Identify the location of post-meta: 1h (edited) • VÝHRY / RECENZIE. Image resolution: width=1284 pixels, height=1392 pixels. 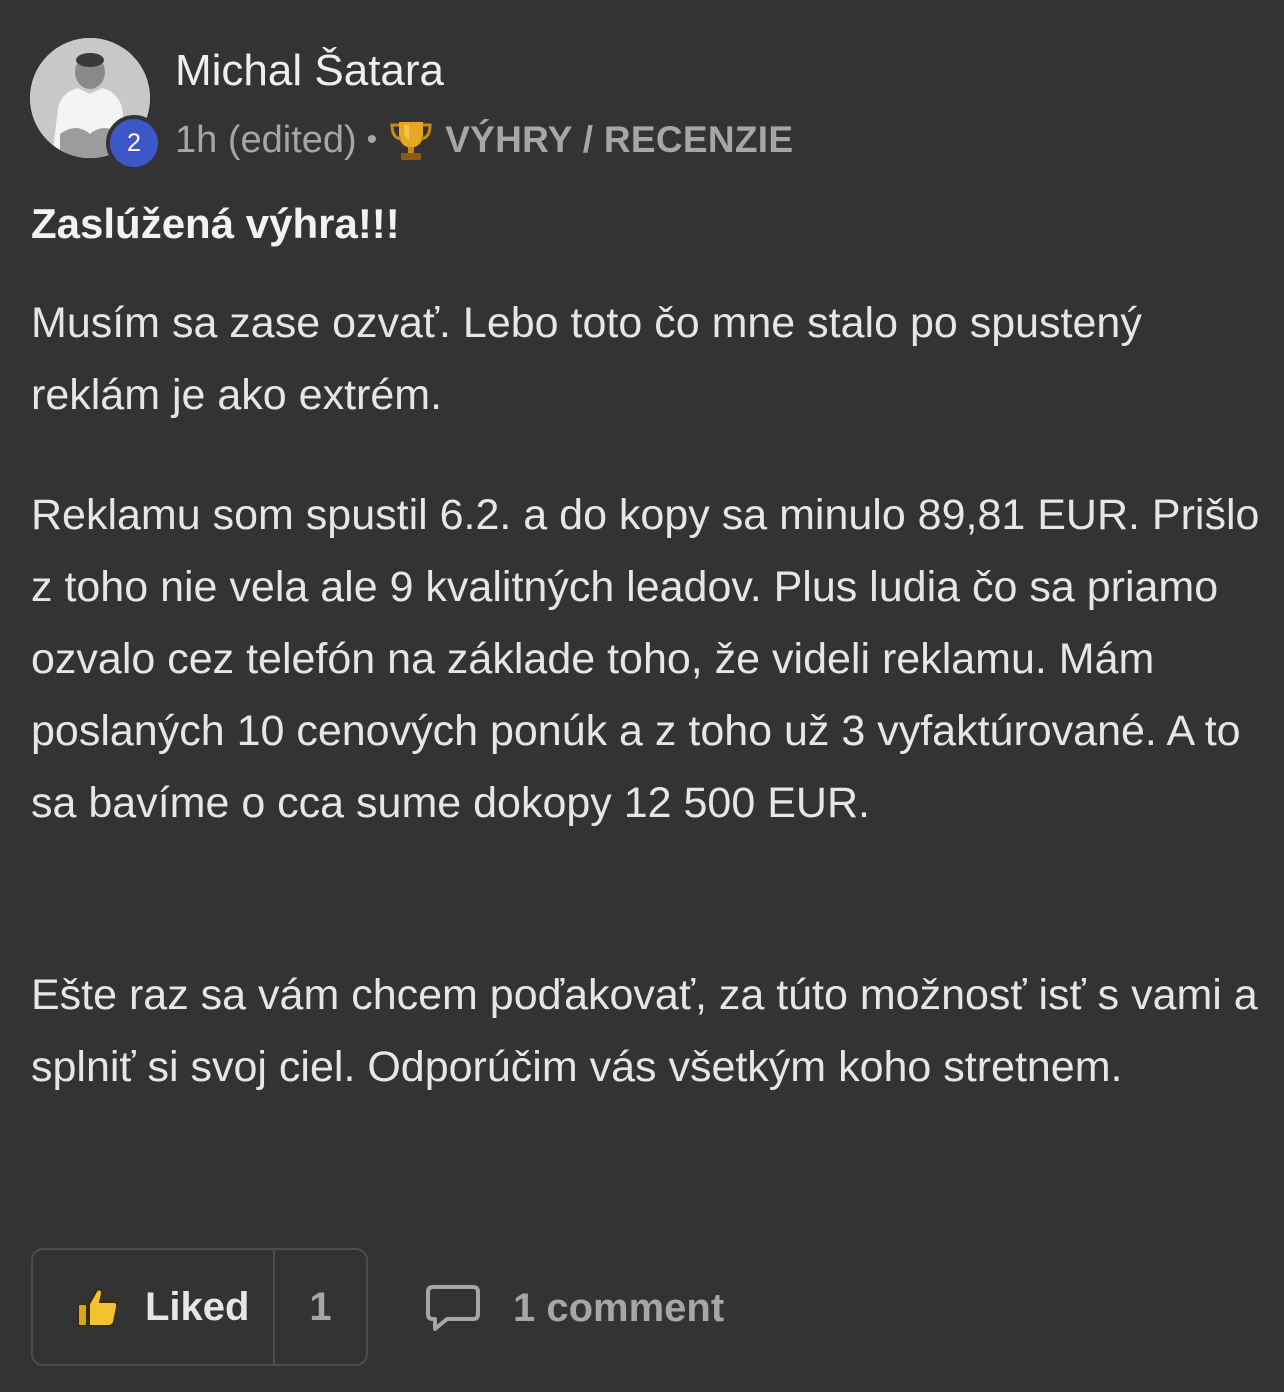
(484, 140).